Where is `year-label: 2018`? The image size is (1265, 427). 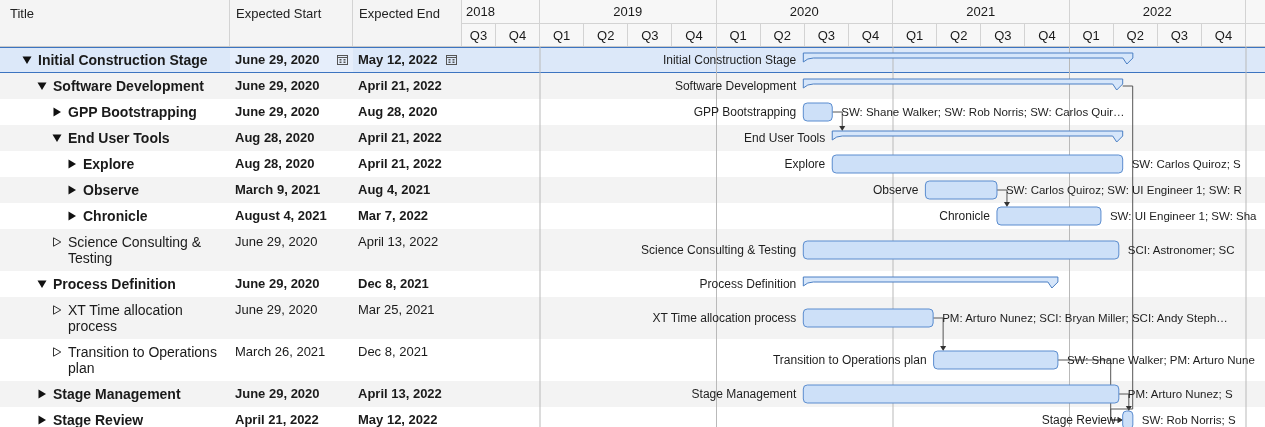
year-label: 2018 is located at coordinates (501, 11).